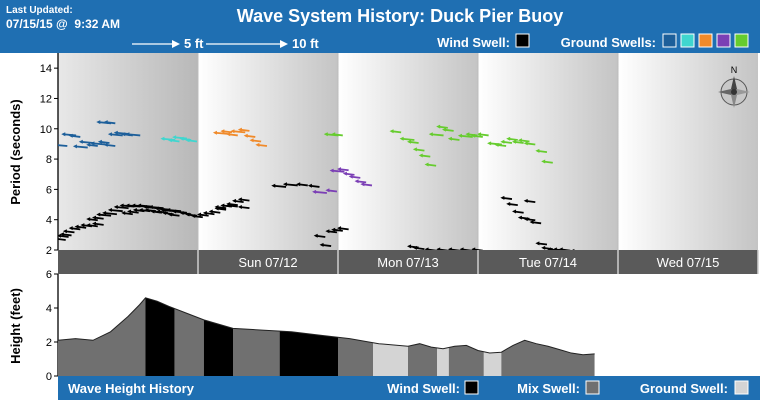 This screenshot has width=760, height=405. What do you see at coordinates (522, 40) in the screenshot?
I see `wind-swell-legend-swatch` at bounding box center [522, 40].